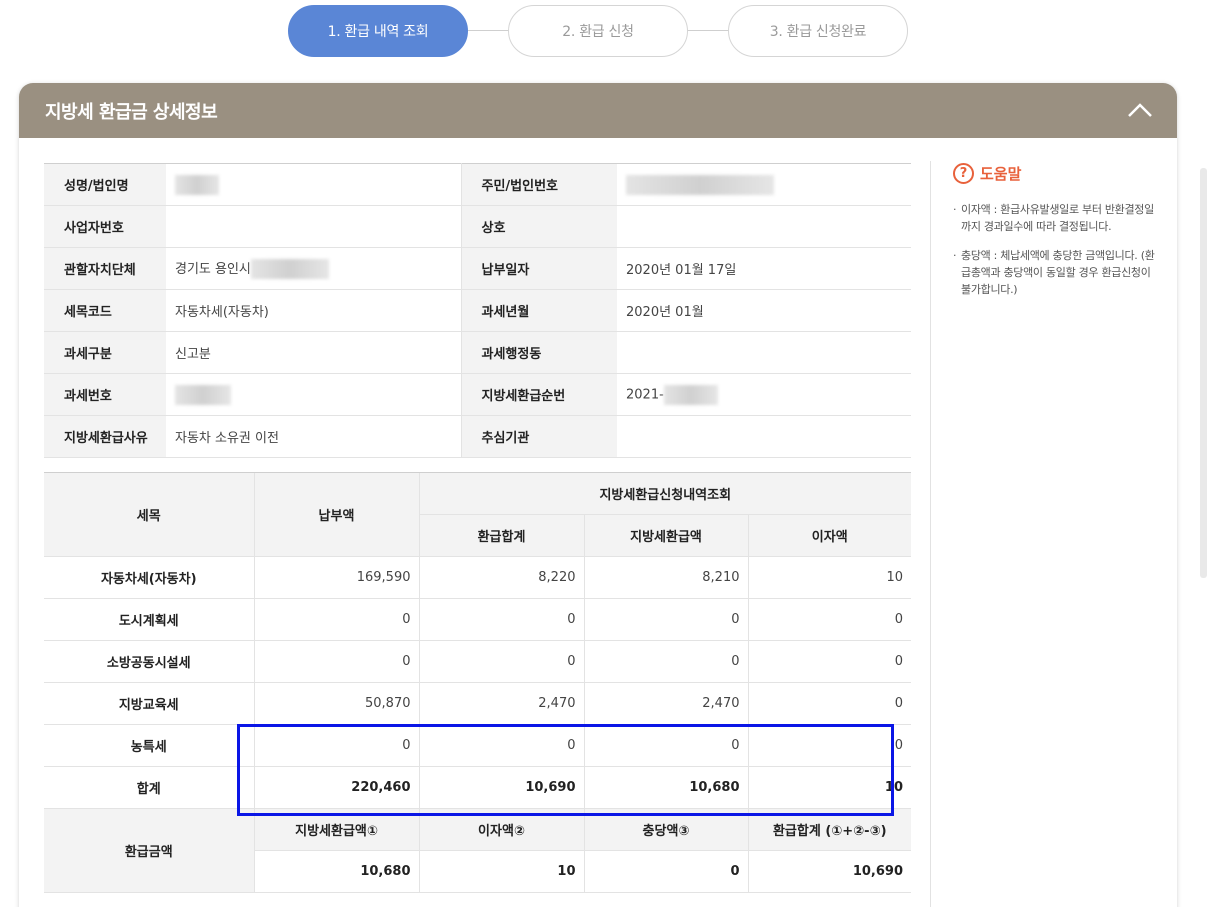  I want to click on refund-total-sum: 10,690, so click(501, 787).